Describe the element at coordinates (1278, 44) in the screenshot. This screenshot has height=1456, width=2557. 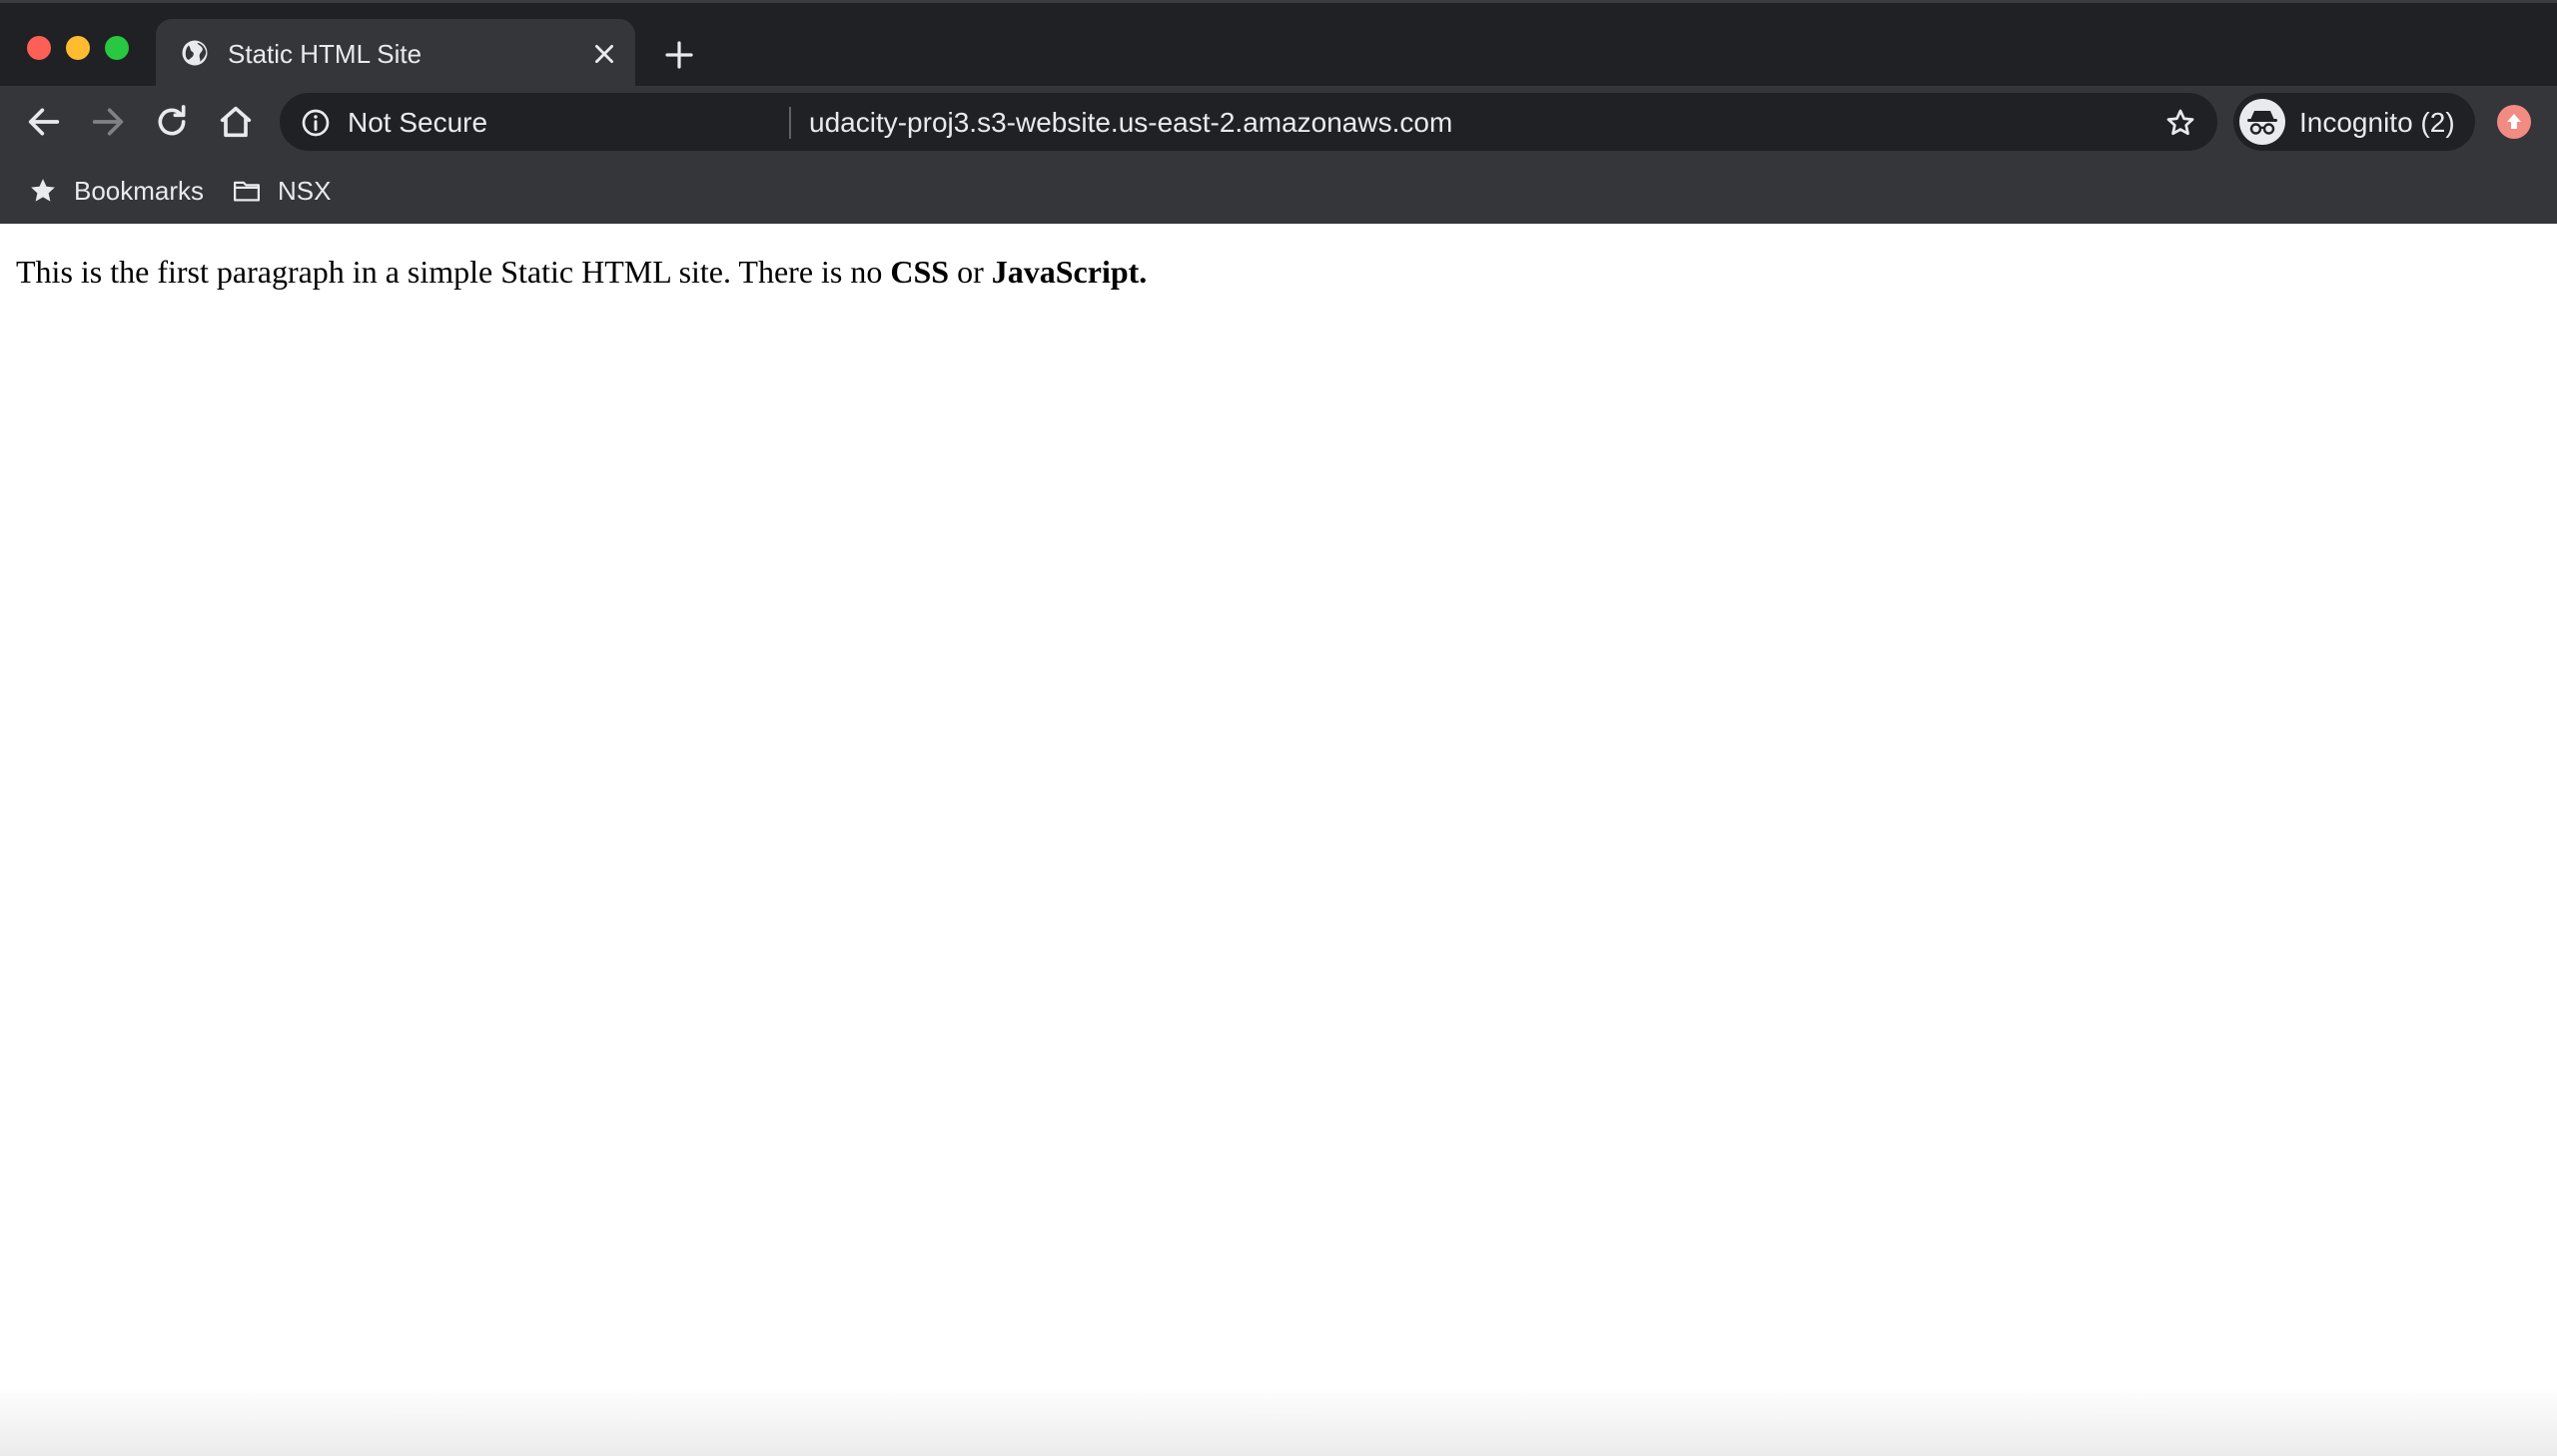
I see `tab-strip: Static HTML Site` at that location.